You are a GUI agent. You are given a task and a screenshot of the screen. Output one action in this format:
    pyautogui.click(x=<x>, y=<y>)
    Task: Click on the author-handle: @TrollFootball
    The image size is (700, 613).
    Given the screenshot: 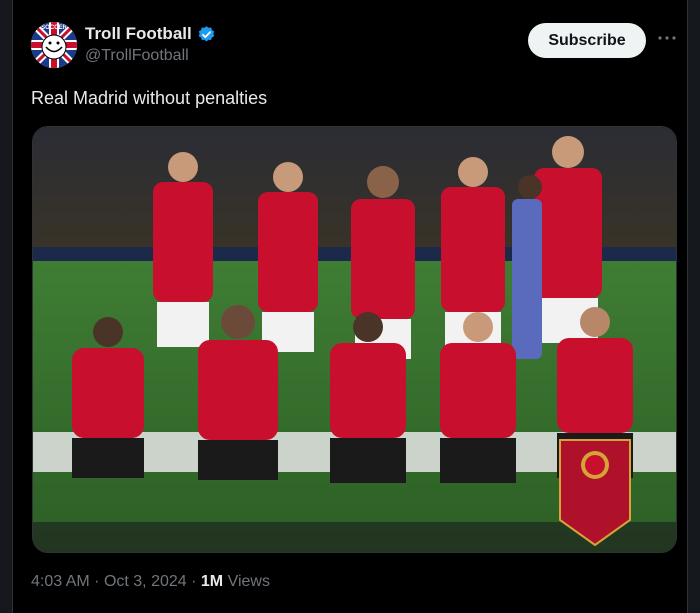 What is the action you would take?
    pyautogui.click(x=137, y=56)
    